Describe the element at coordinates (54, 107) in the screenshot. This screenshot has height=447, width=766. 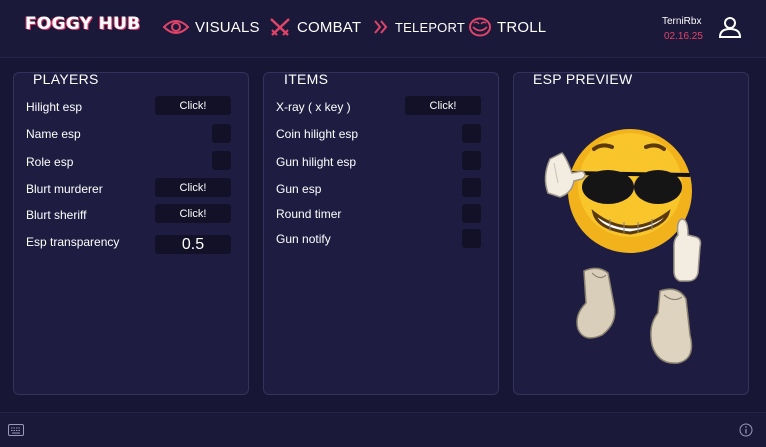
I see `hilight-esp-label: Hilight esp` at that location.